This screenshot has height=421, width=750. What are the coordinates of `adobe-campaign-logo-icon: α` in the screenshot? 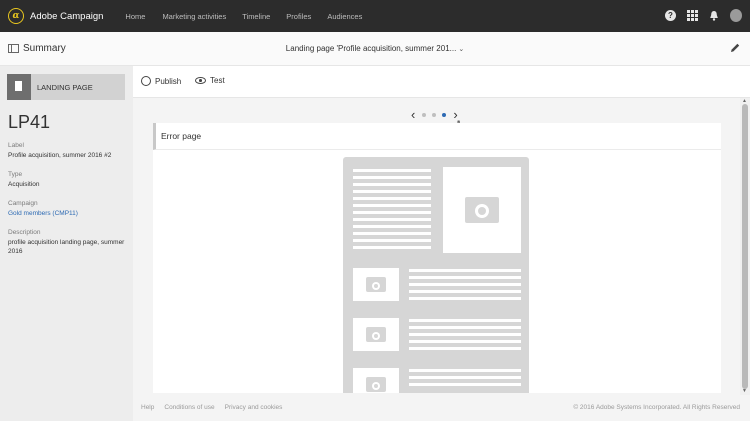 It's located at (16, 16).